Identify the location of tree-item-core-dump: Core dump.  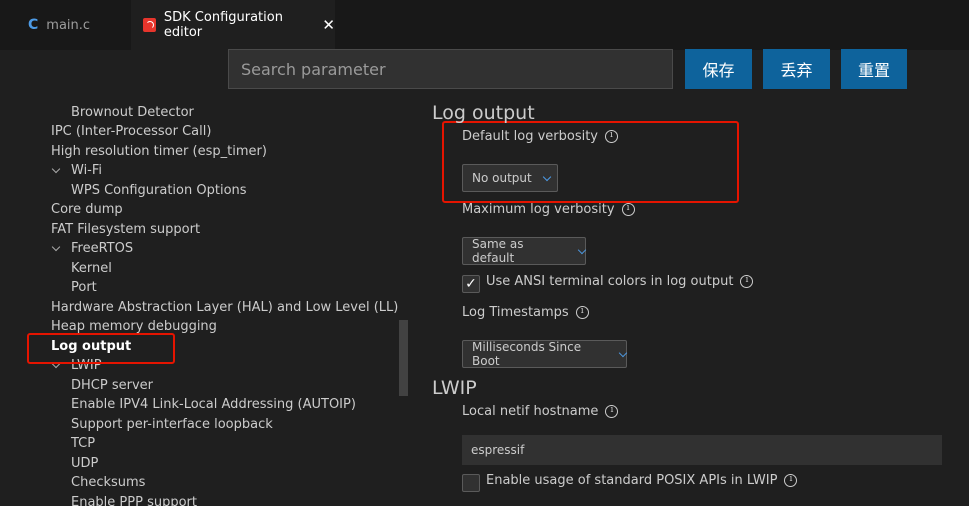
(87, 209).